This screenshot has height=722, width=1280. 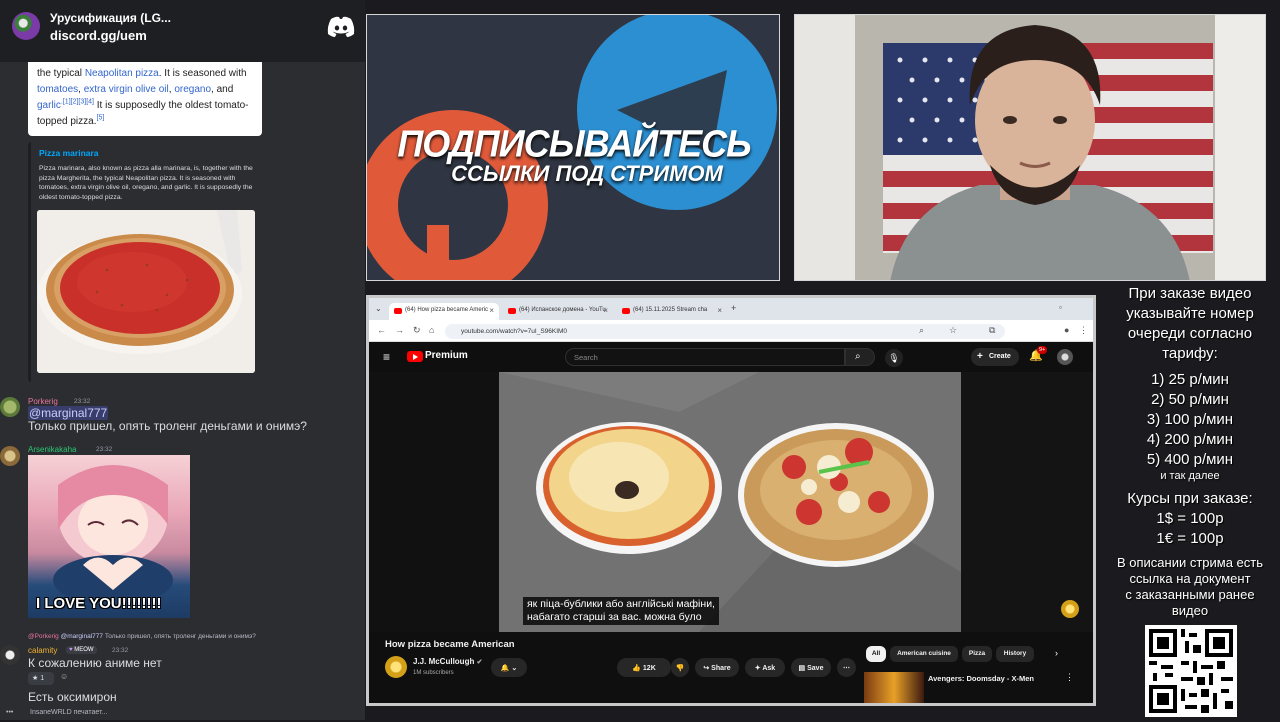 What do you see at coordinates (924, 654) in the screenshot?
I see `chip-american-cuisine: American cuisine` at bounding box center [924, 654].